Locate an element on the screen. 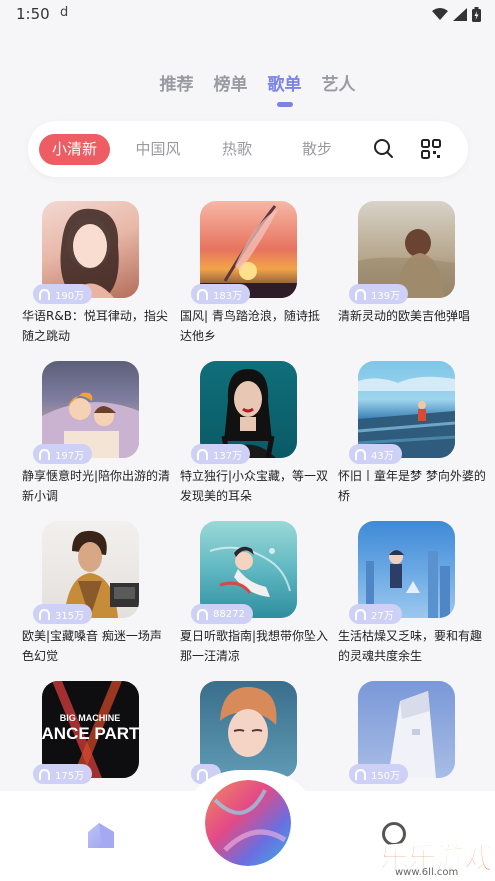 This screenshot has height=881, width=495. notification-d-icon: d is located at coordinates (64, 12).